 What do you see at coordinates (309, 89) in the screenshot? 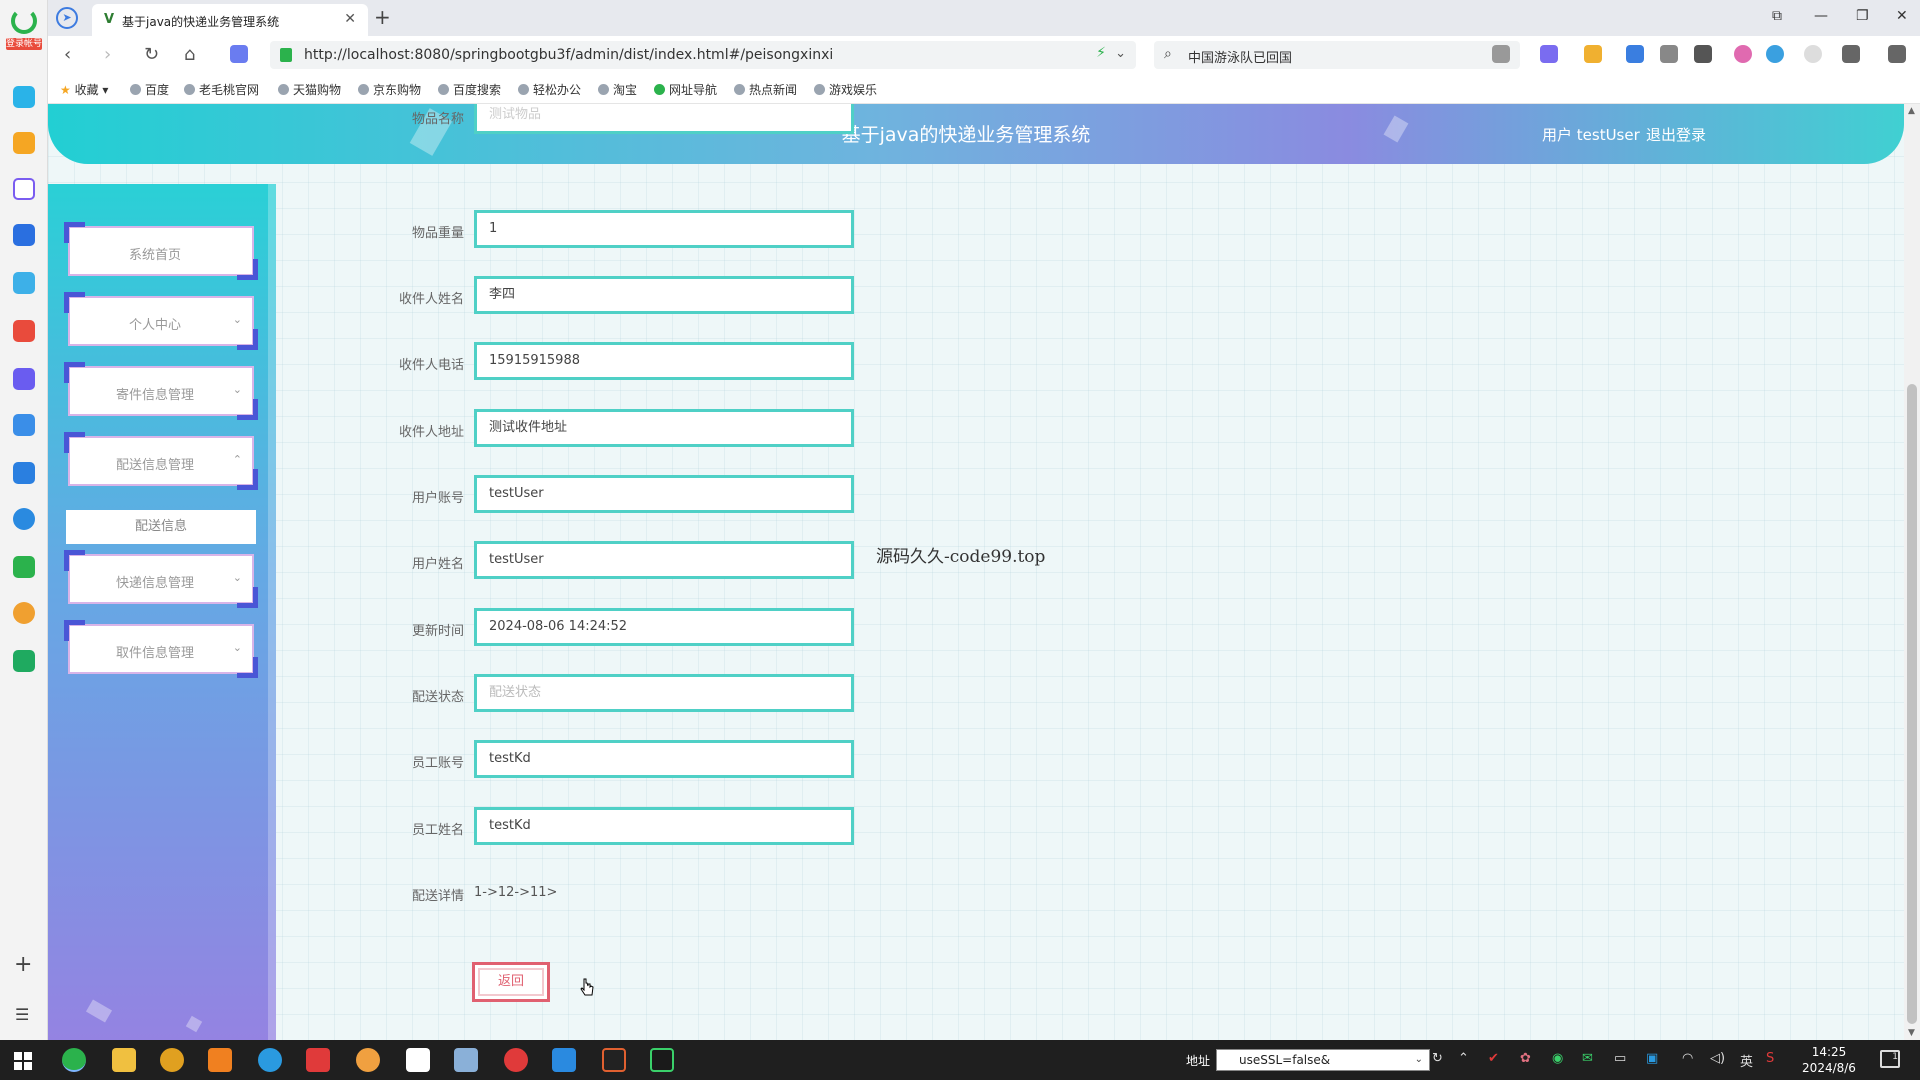
I see `bookmark-item: 天猫购物` at bounding box center [309, 89].